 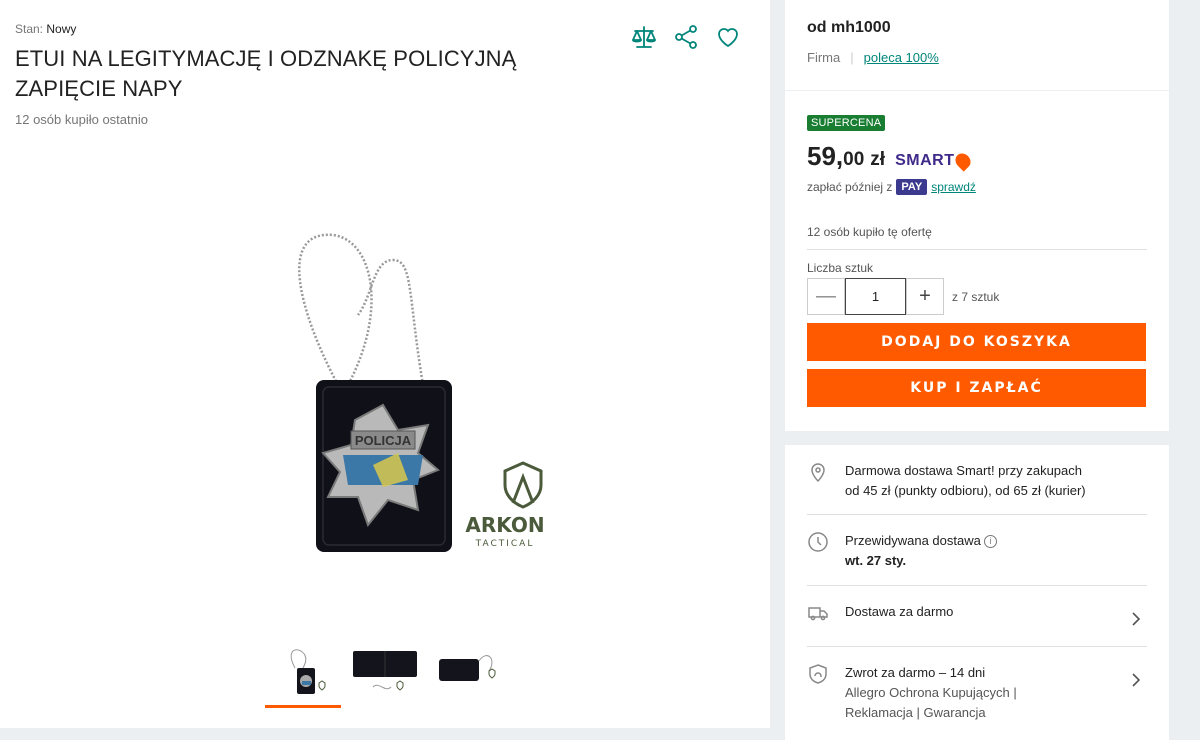 What do you see at coordinates (977, 617) in the screenshot?
I see `free-delivery-row: Dostawa za darmo` at bounding box center [977, 617].